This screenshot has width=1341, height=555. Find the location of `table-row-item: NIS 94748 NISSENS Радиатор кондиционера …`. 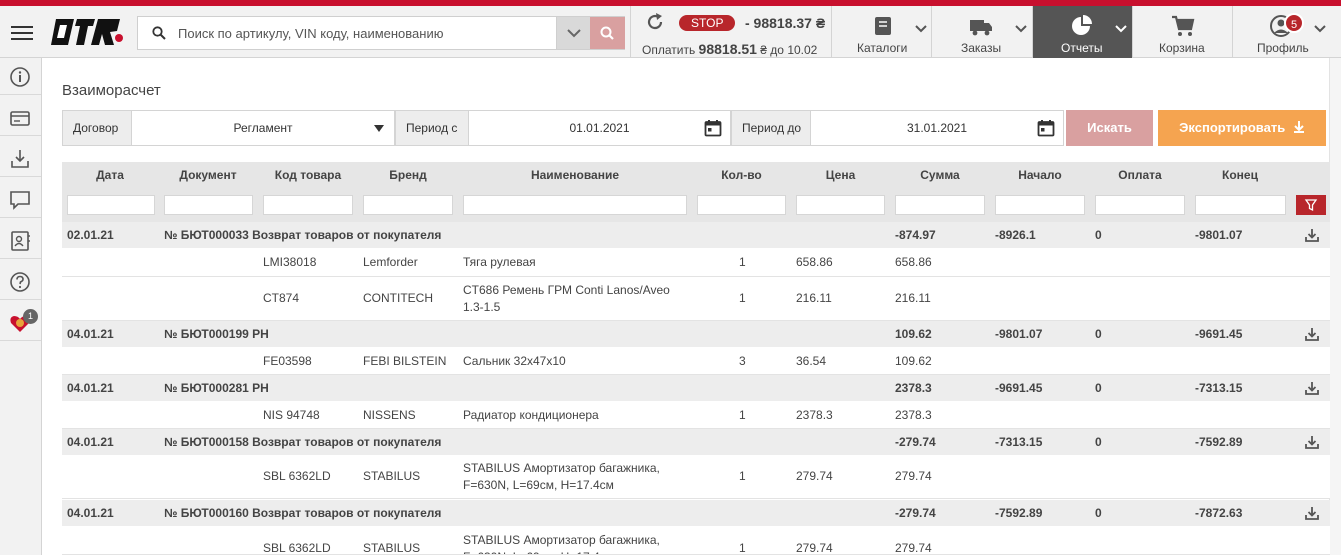

table-row-item: NIS 94748 NISSENS Радиатор кондиционера … is located at coordinates (696, 415).